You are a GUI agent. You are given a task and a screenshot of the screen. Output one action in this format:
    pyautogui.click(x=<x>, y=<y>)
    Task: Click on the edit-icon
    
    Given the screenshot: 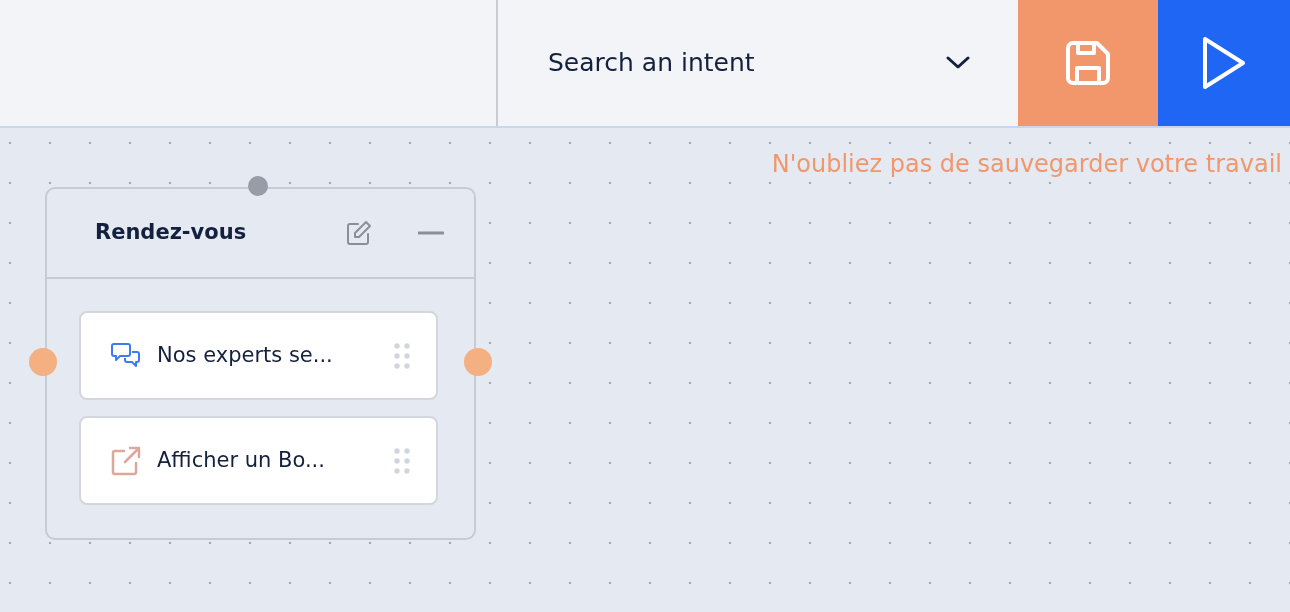 What is the action you would take?
    pyautogui.click(x=359, y=233)
    